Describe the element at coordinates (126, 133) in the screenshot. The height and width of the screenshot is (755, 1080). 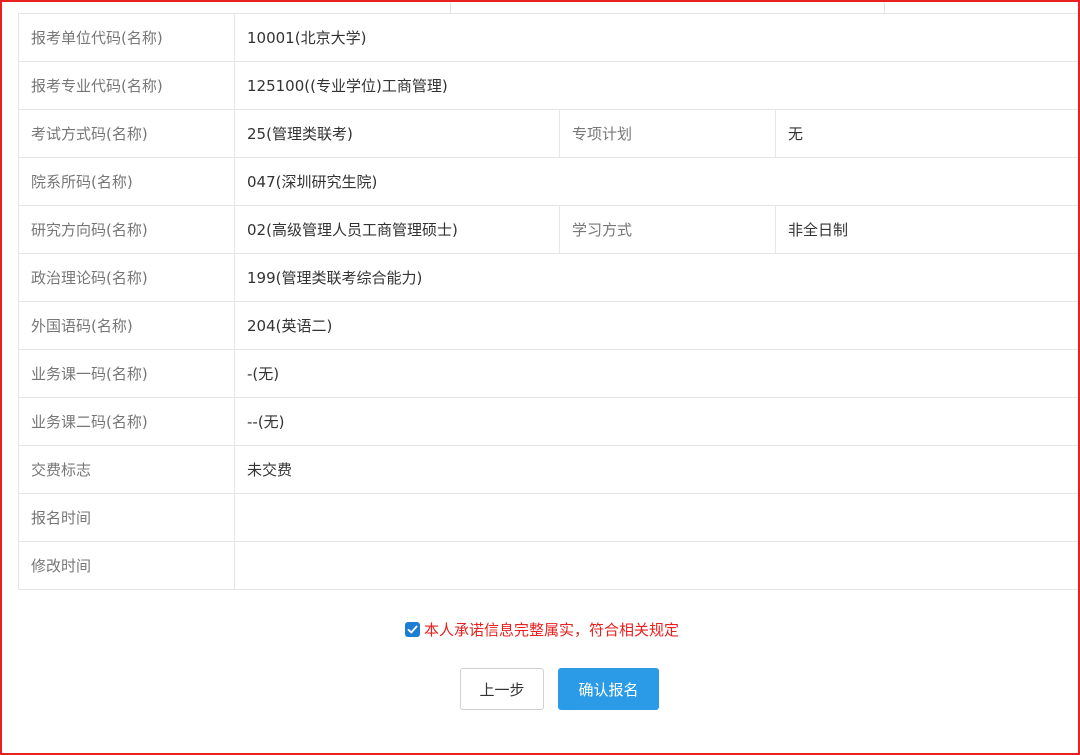
I see `row-label: 考试方式码(名称)` at that location.